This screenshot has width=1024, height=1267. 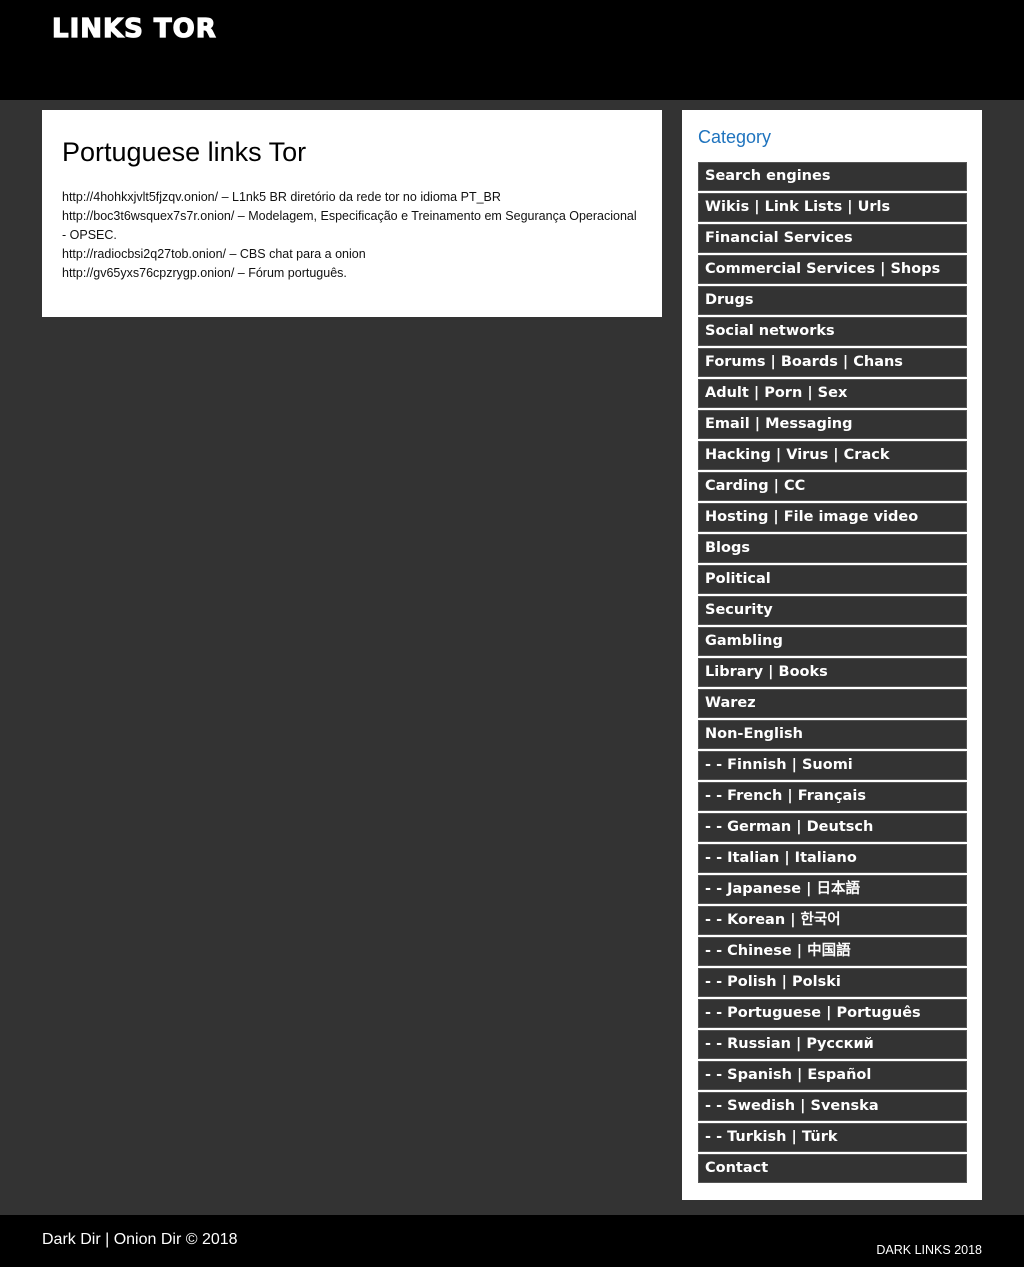 I want to click on category-item-gambling: Gambling, so click(x=832, y=641).